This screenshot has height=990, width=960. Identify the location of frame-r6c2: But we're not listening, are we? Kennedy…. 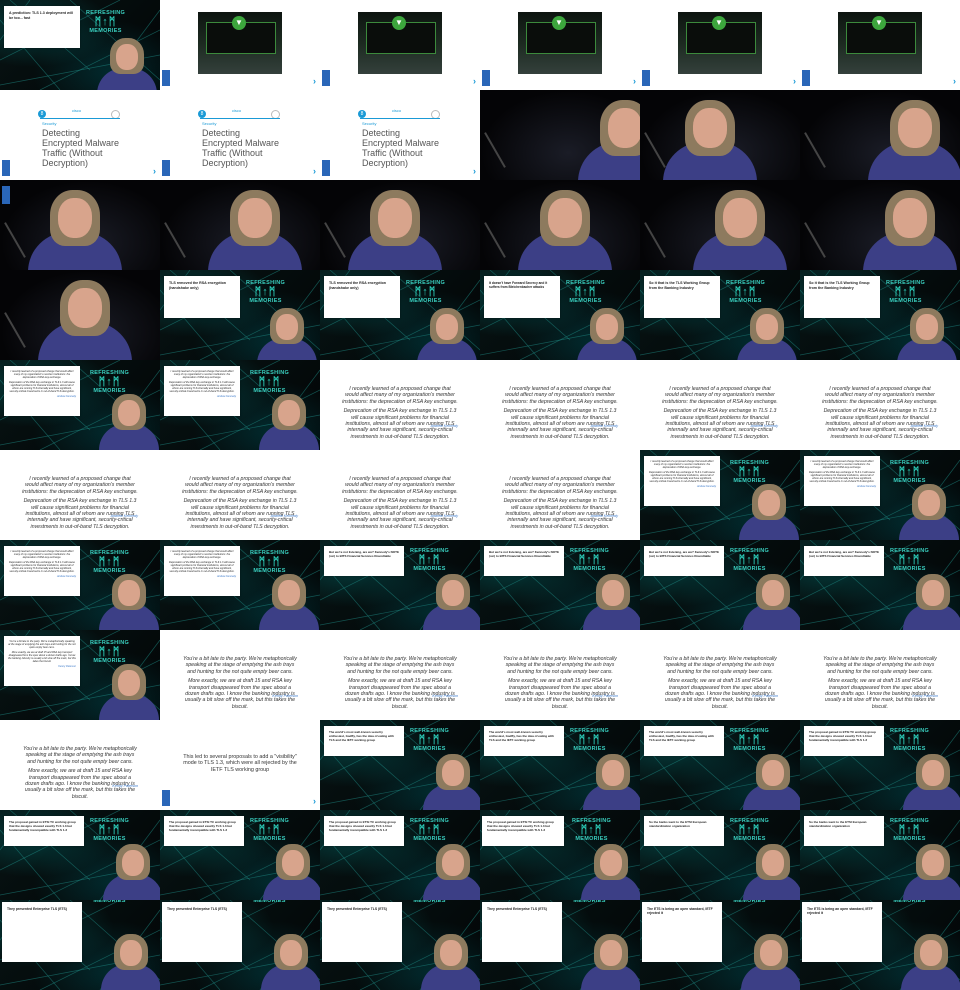
(400, 585).